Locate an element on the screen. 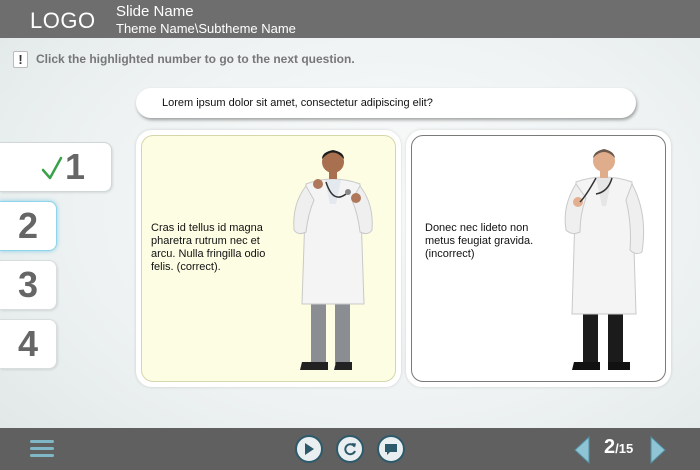  question-number-label: 1 is located at coordinates (74, 166).